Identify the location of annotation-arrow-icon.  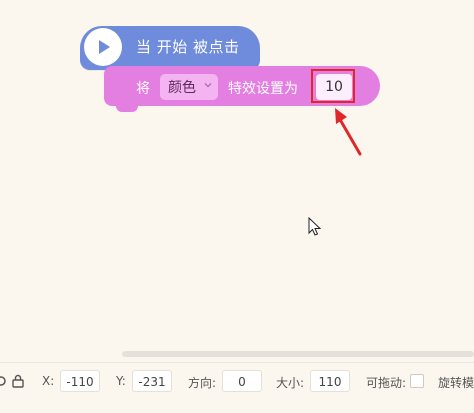
(348, 132).